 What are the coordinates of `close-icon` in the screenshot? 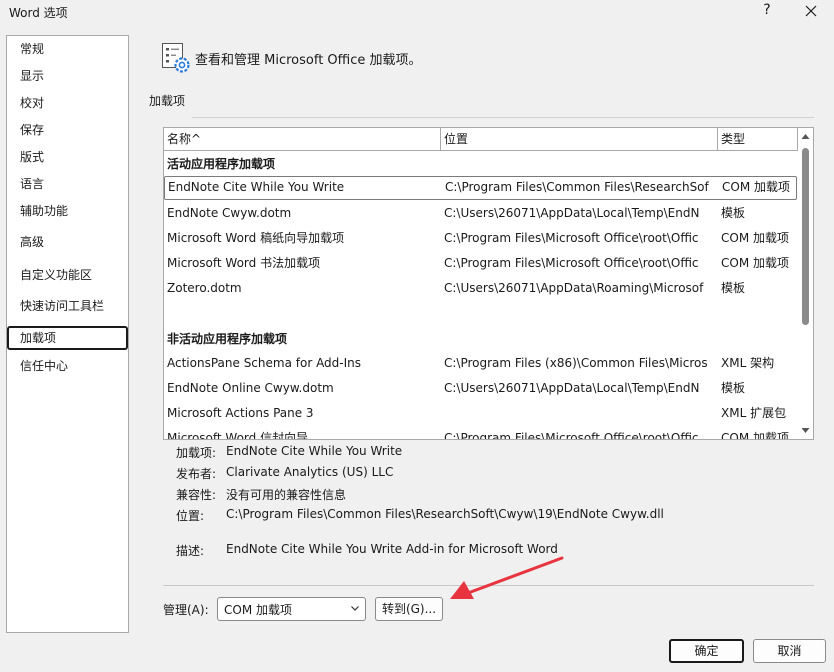 It's located at (811, 11).